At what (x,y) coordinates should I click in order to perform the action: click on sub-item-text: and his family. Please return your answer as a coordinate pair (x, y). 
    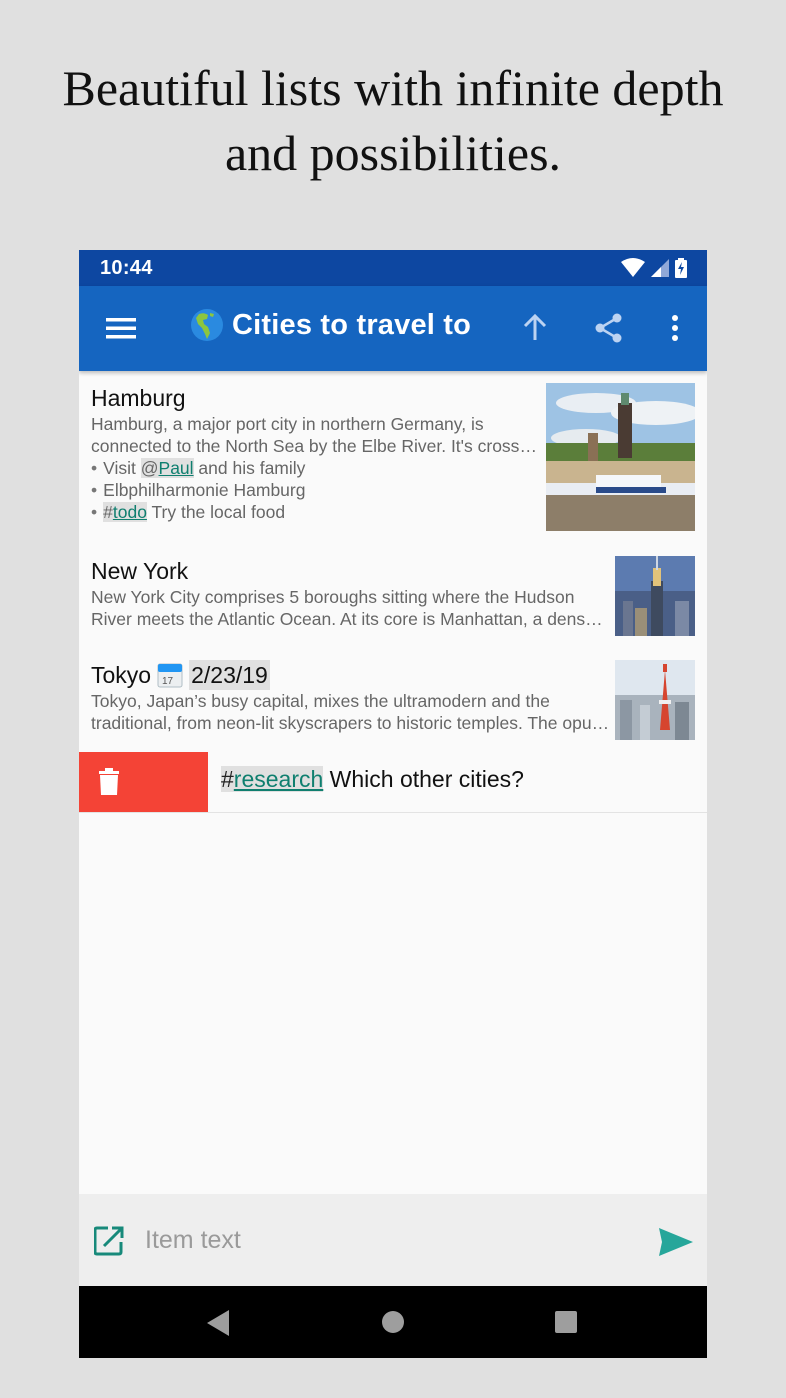
    Looking at the image, I should click on (249, 468).